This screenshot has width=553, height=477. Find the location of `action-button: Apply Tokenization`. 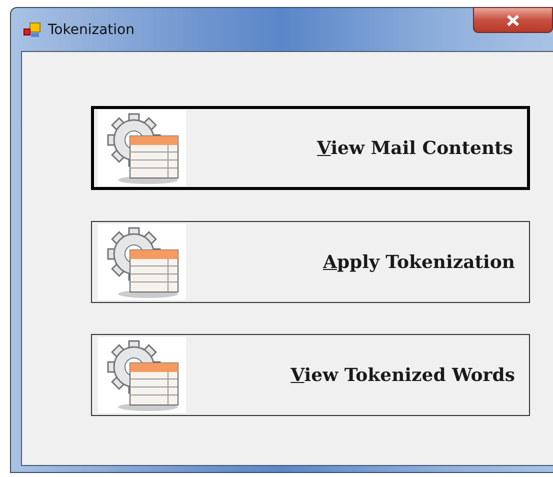

action-button: Apply Tokenization is located at coordinates (310, 262).